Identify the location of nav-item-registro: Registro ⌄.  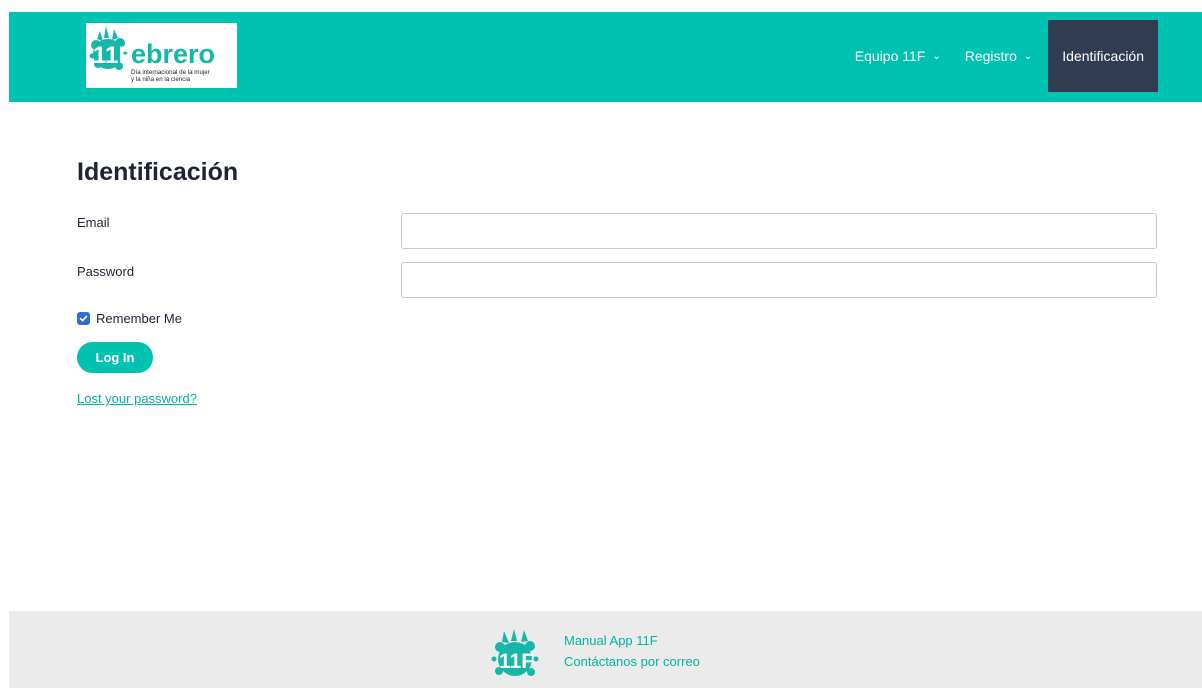
(999, 56).